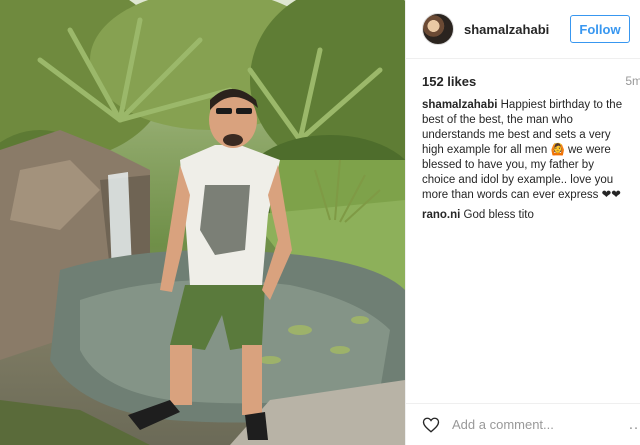 Image resolution: width=640 pixels, height=445 pixels. I want to click on comment-author: shamalzahabi, so click(459, 105).